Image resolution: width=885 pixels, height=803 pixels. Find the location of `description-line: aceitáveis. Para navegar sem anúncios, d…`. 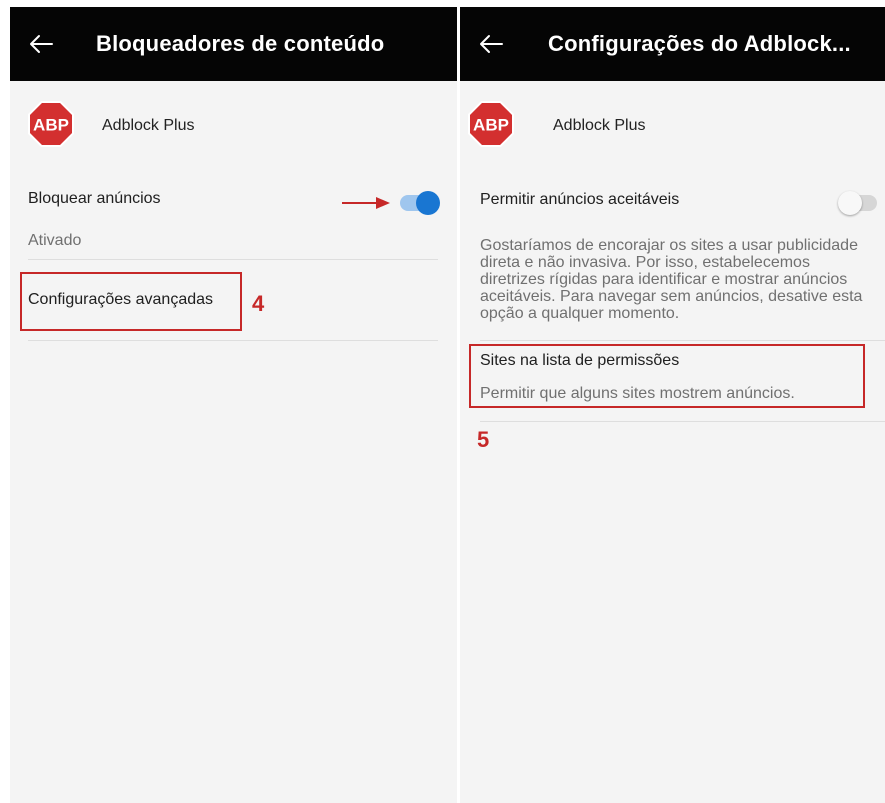

description-line: aceitáveis. Para navegar sem anúncios, d… is located at coordinates (671, 296).